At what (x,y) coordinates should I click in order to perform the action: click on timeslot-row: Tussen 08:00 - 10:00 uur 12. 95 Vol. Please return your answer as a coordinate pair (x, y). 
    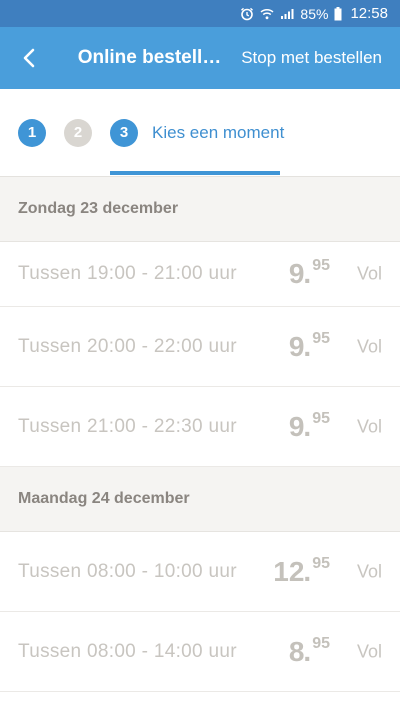
    Looking at the image, I should click on (200, 572).